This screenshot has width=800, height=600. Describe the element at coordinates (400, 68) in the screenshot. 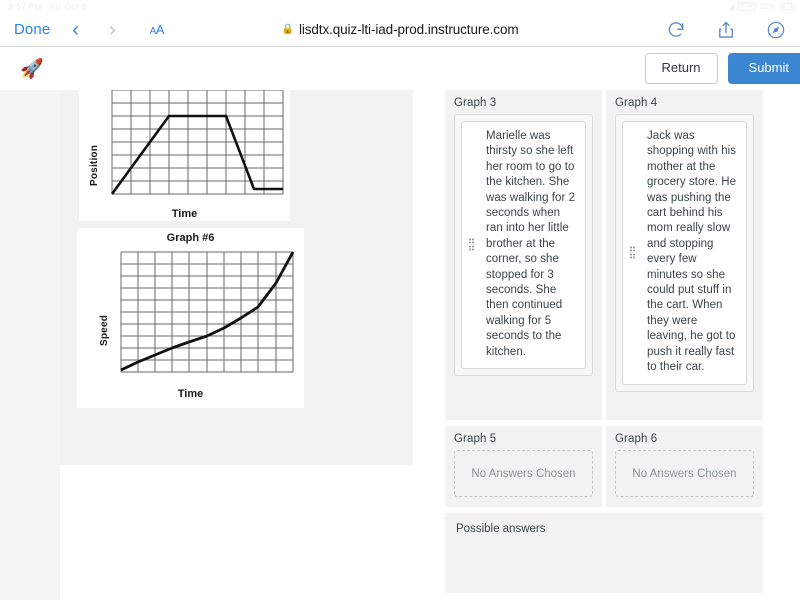

I see `quiz-header-bar: 🚀 Return Submit` at that location.